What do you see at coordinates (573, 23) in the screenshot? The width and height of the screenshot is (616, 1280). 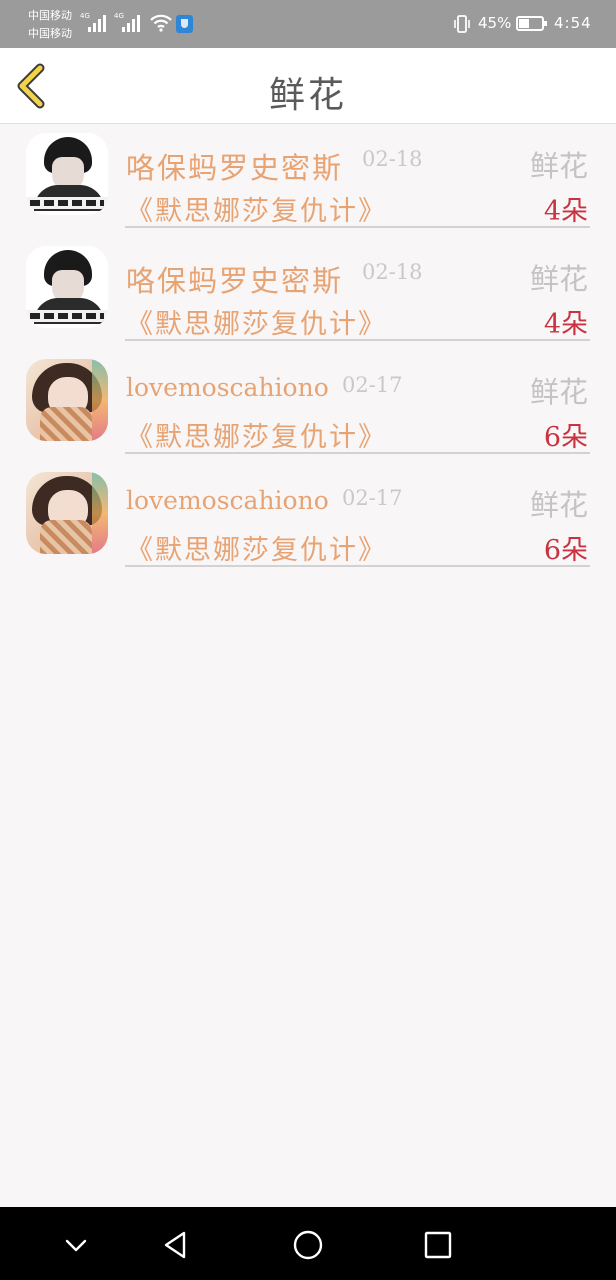 I see `clock: 4:54` at bounding box center [573, 23].